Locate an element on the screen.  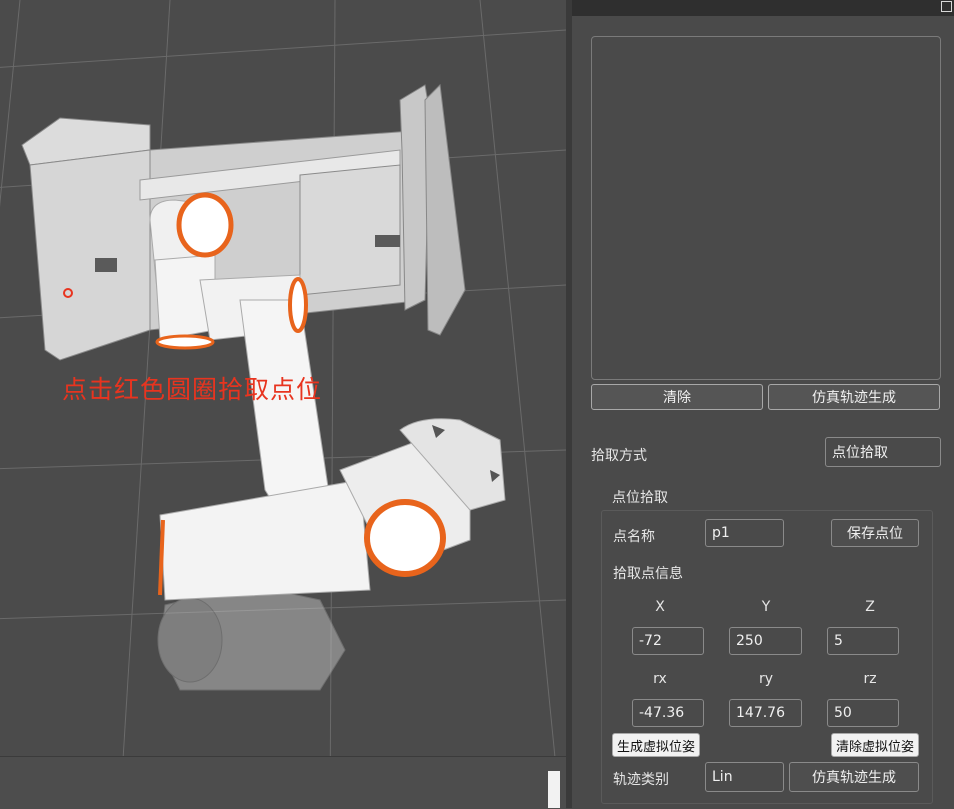
pick-info-label: 拾取点信息 is located at coordinates (648, 574).